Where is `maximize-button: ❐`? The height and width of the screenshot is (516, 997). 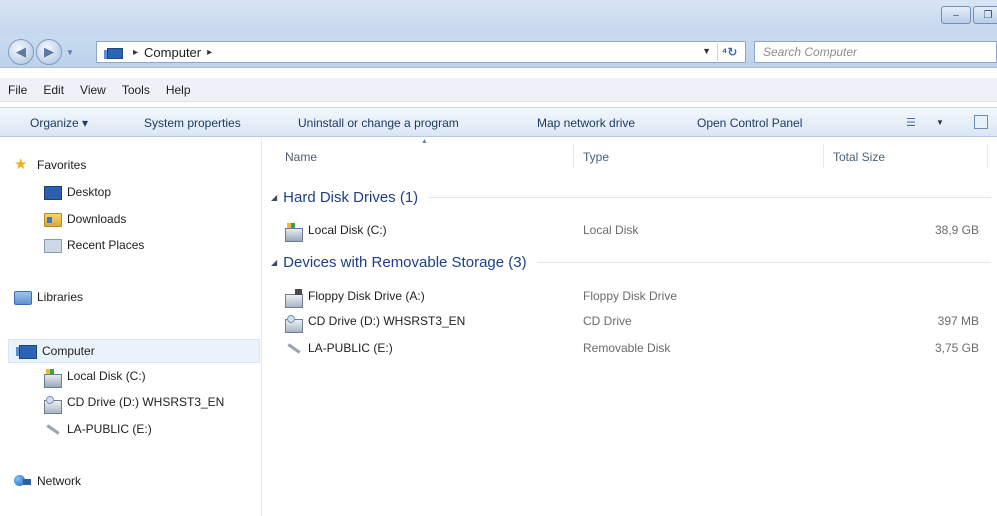
maximize-button: ❐ is located at coordinates (985, 15).